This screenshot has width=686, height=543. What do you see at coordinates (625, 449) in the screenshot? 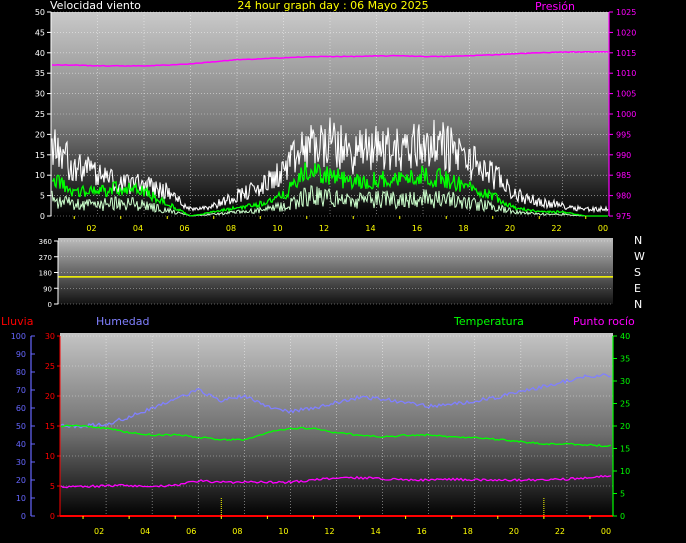
I see `y-tick-label-temperature: 15` at bounding box center [625, 449].